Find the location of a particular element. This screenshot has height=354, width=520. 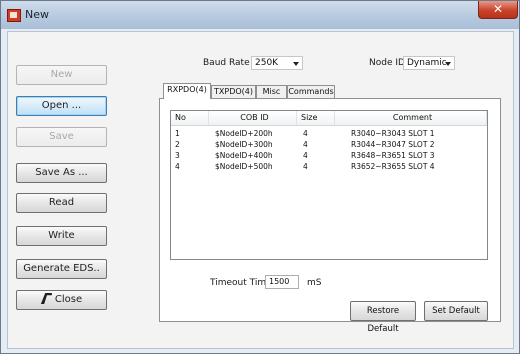

column-header-cob-id: COB ID is located at coordinates (253, 118).